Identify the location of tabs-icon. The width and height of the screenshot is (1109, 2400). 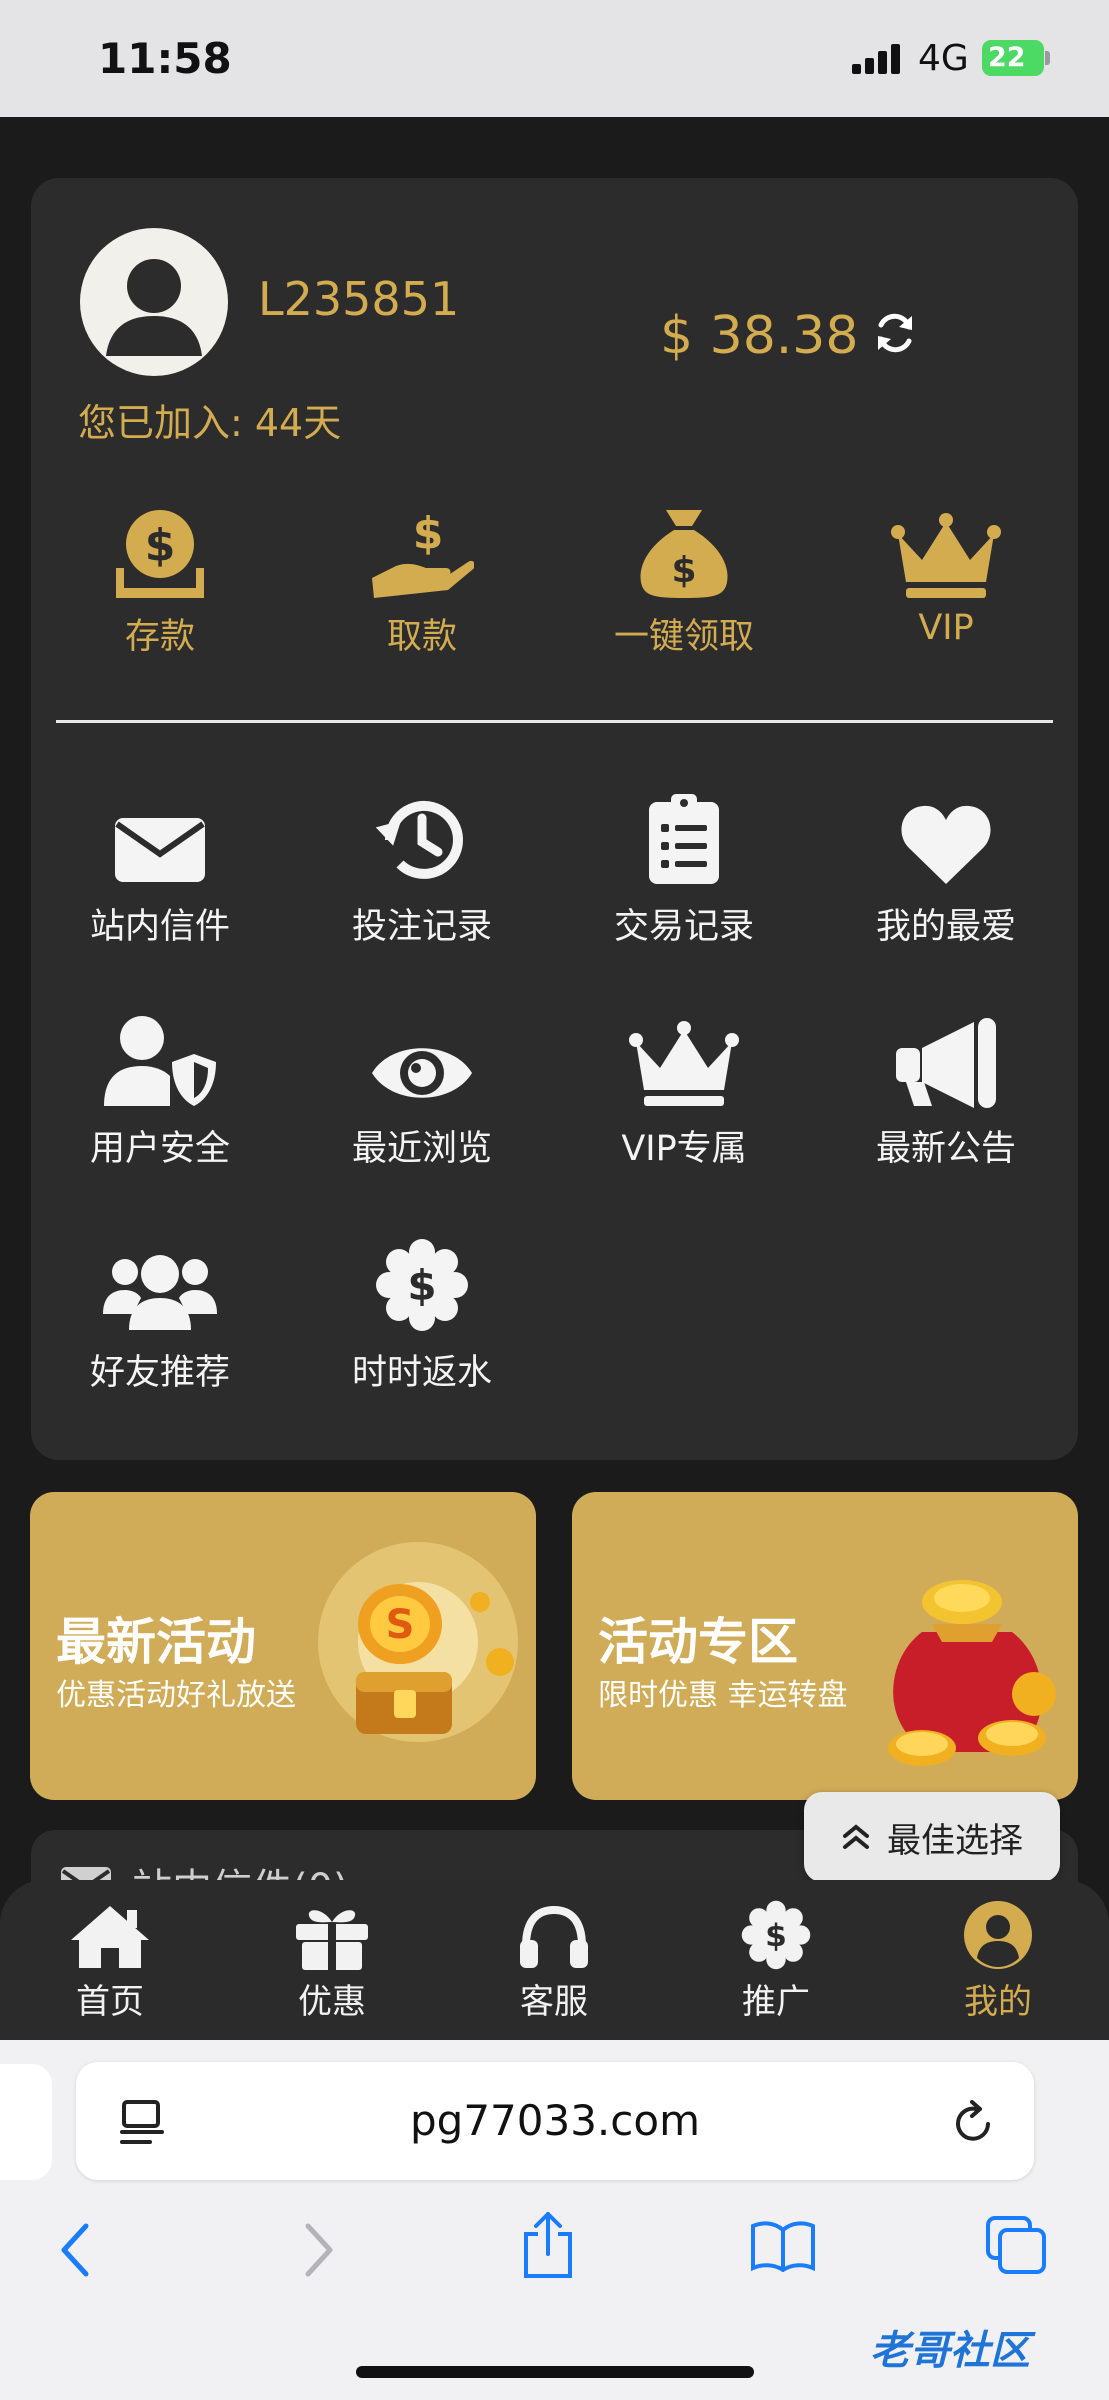
(1016, 2245).